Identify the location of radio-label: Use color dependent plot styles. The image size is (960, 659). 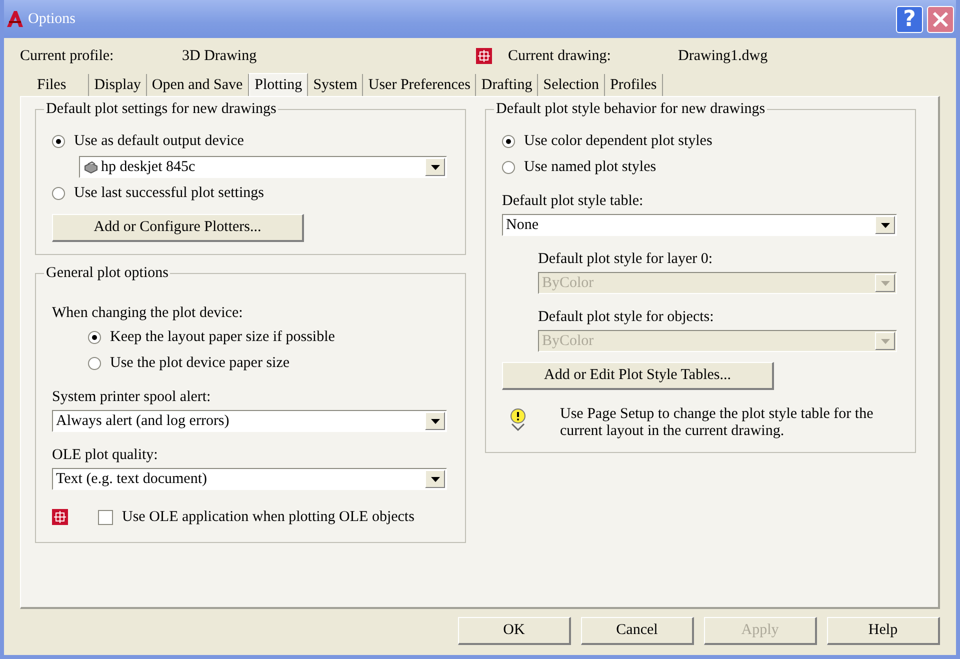
(618, 141).